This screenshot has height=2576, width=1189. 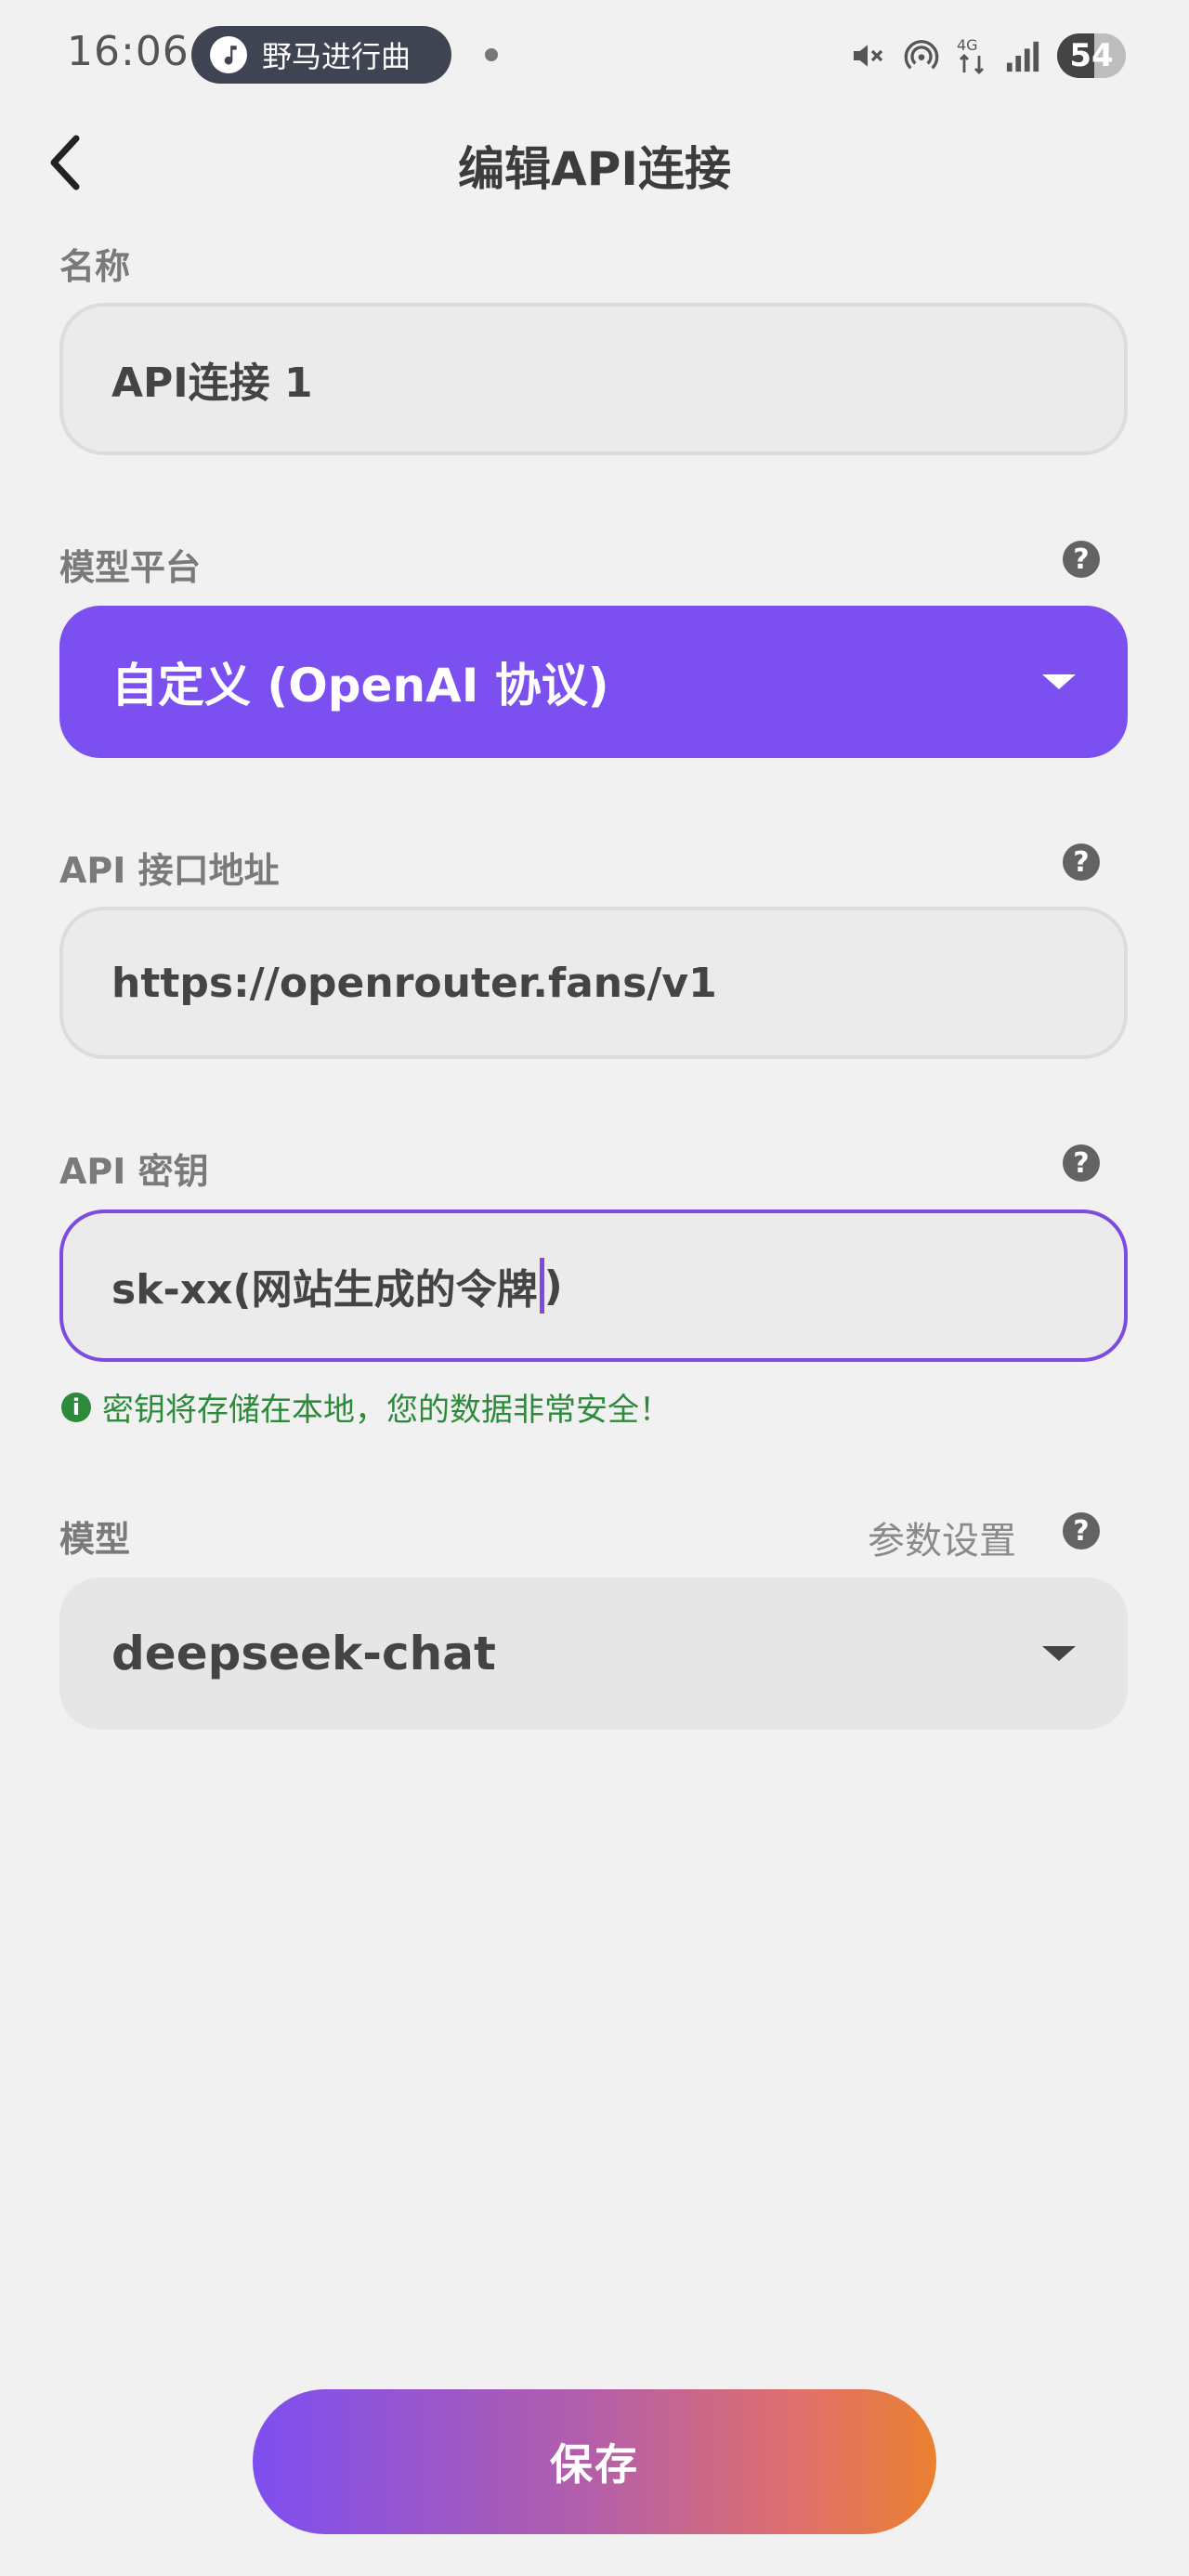 What do you see at coordinates (95, 1540) in the screenshot?
I see `model-label: 模型` at bounding box center [95, 1540].